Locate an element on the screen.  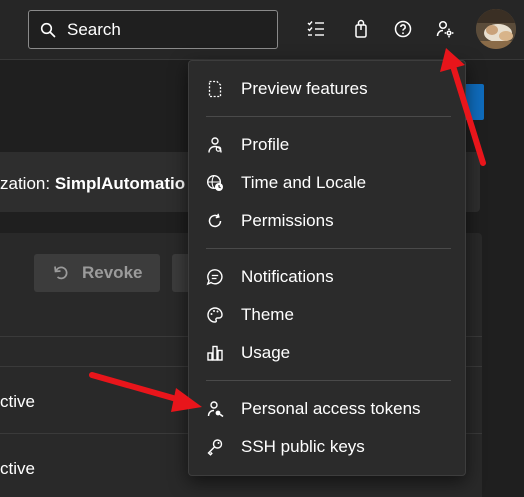
palette-icon is located at coordinates (215, 315).